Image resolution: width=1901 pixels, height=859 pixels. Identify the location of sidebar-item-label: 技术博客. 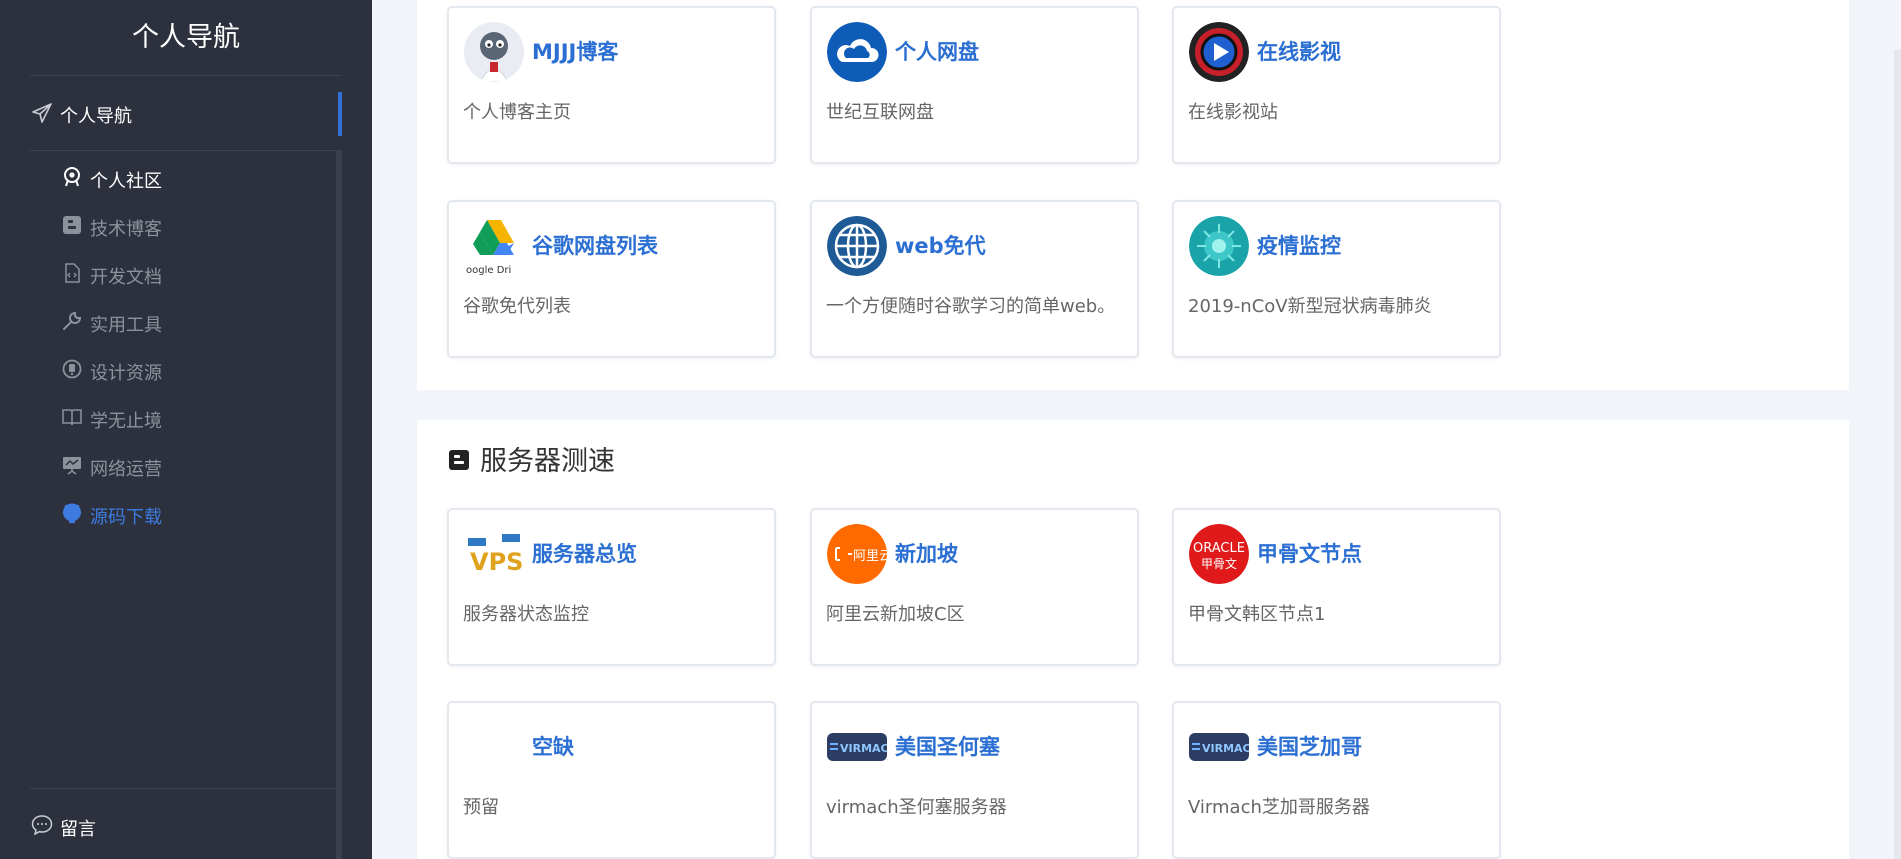
(126, 229).